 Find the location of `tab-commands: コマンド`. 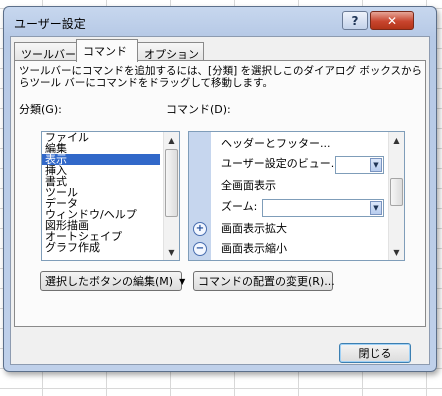

tab-commands: コマンド is located at coordinates (107, 50).